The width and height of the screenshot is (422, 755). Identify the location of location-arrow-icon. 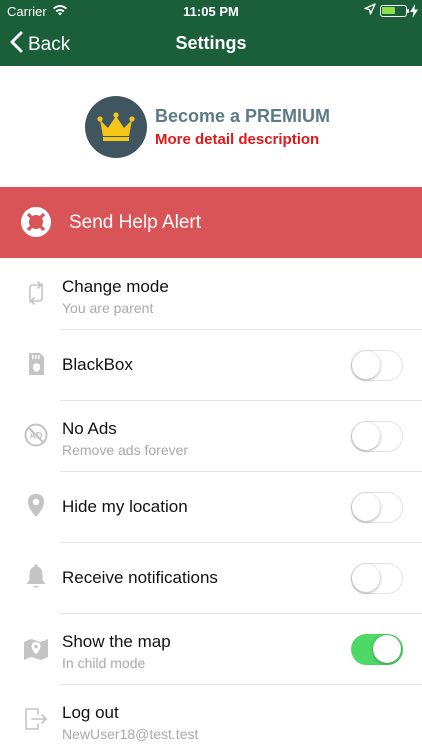
(370, 11).